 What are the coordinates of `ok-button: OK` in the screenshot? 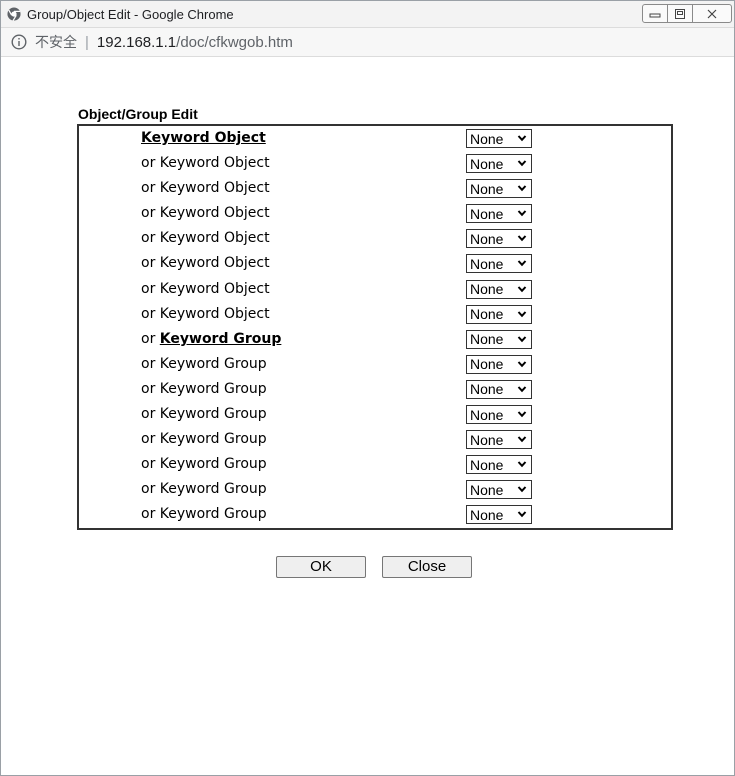 It's located at (321, 567).